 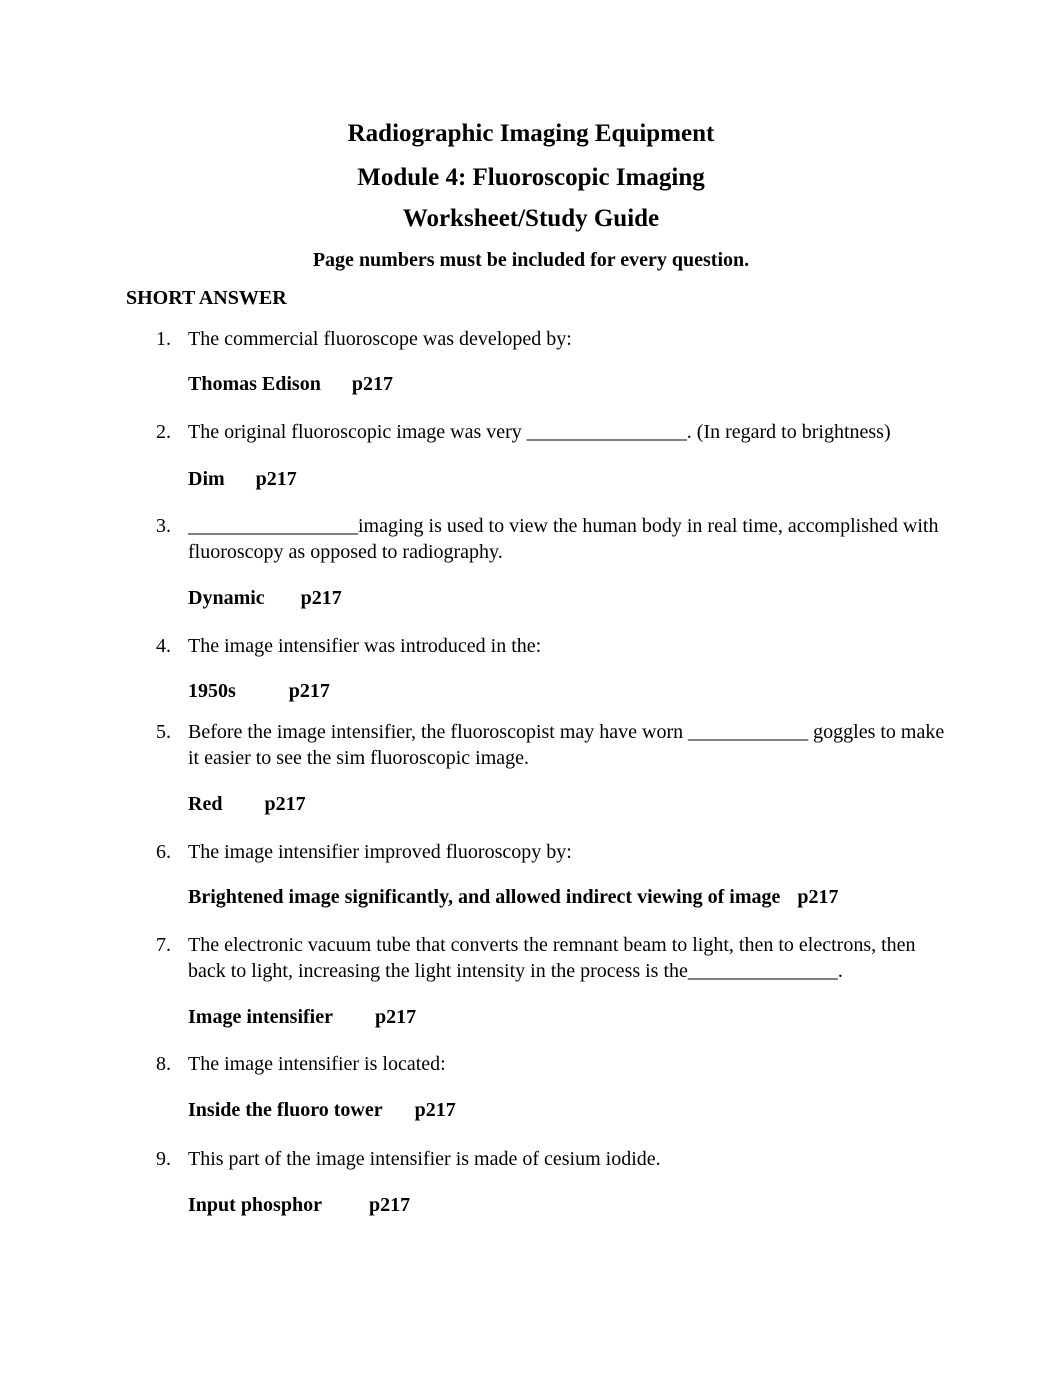 I want to click on question-number: 1., so click(x=163, y=339).